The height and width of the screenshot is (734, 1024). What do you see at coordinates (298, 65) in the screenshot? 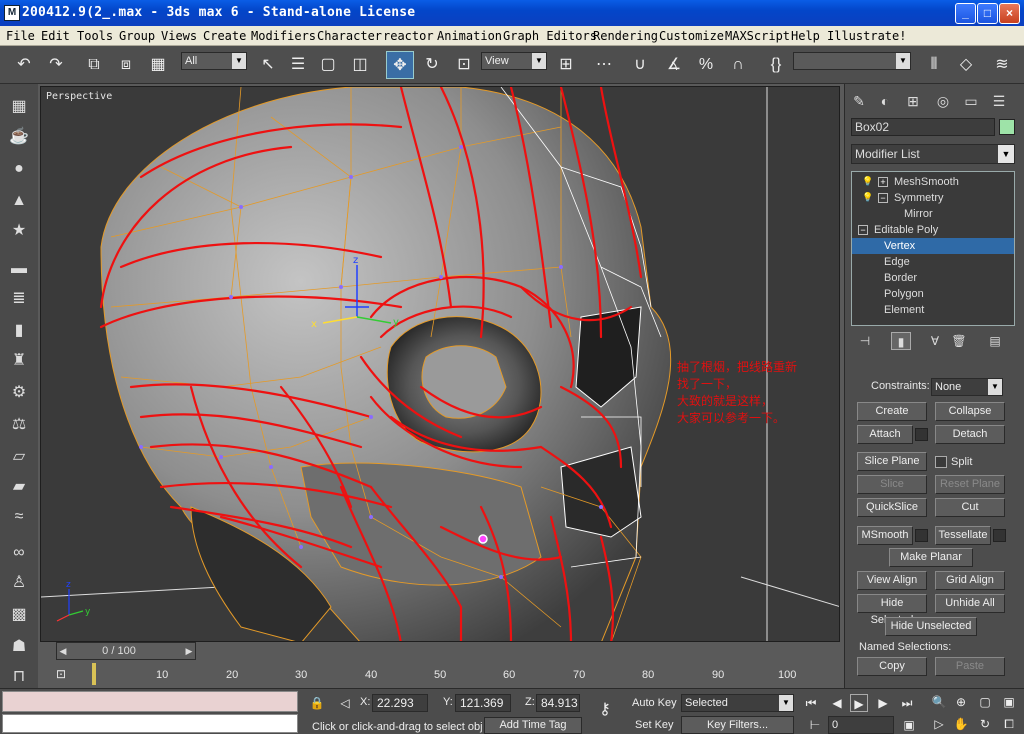
I see `select-by-name-icon: ☰` at bounding box center [298, 65].